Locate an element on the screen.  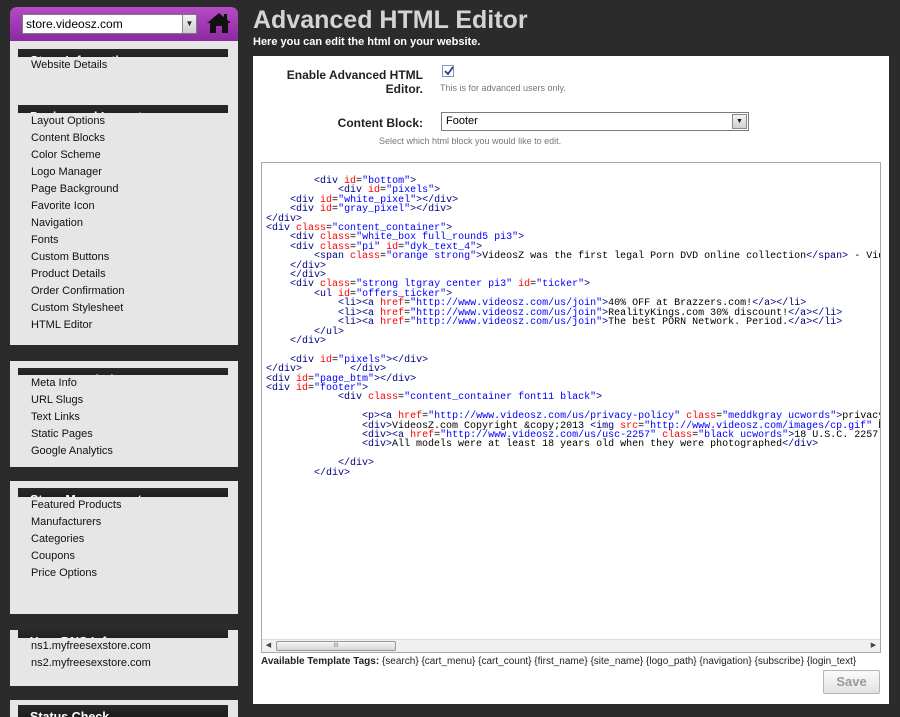
sidebar-item-featured-products: Featured Products is located at coordinates (123, 505).